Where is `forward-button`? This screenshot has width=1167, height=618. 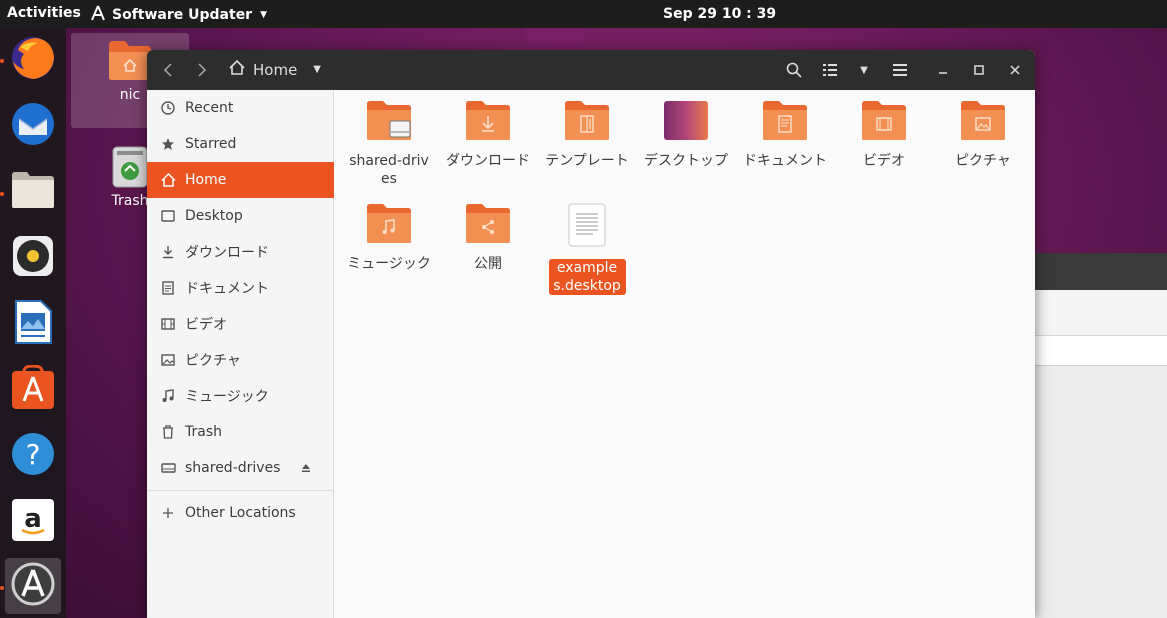 forward-button is located at coordinates (202, 70).